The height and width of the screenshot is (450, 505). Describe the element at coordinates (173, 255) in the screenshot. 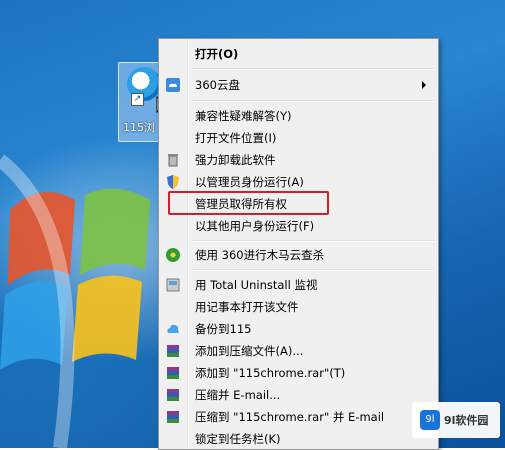

I see `antivirus-360-icon` at that location.